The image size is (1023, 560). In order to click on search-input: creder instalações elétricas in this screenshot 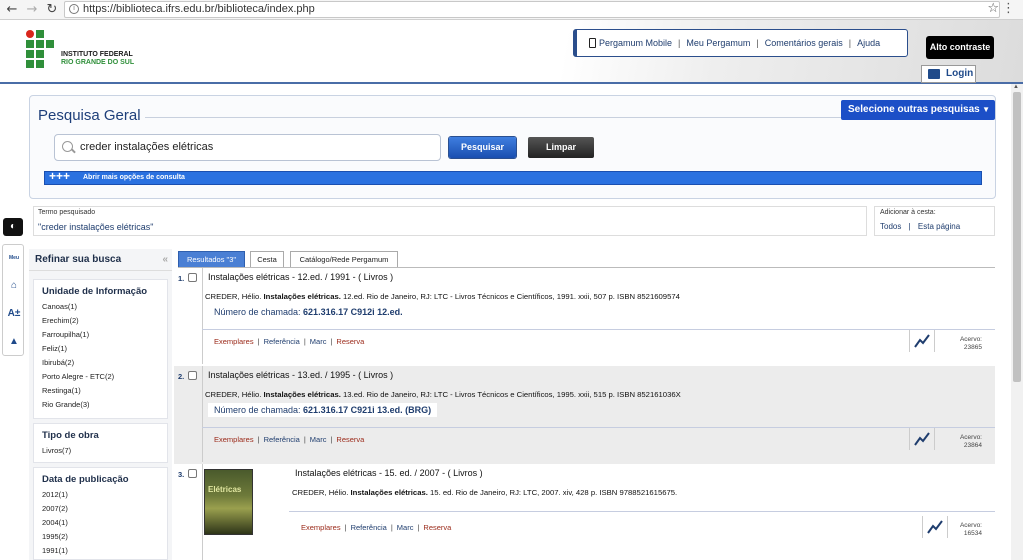, I will do `click(247, 147)`.